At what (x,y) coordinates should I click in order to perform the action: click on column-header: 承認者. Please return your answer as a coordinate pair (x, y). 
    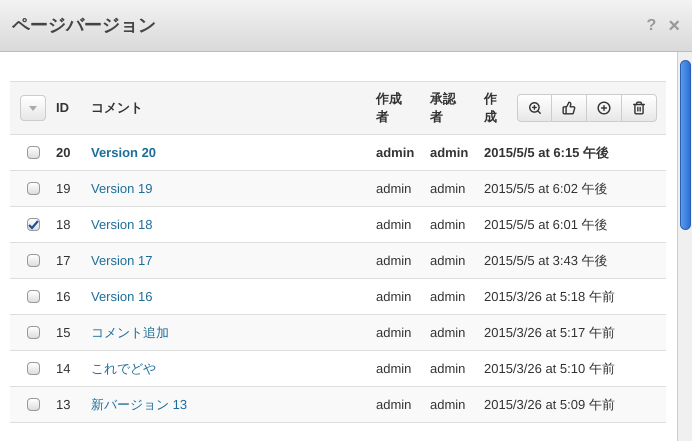
    Looking at the image, I should click on (444, 108).